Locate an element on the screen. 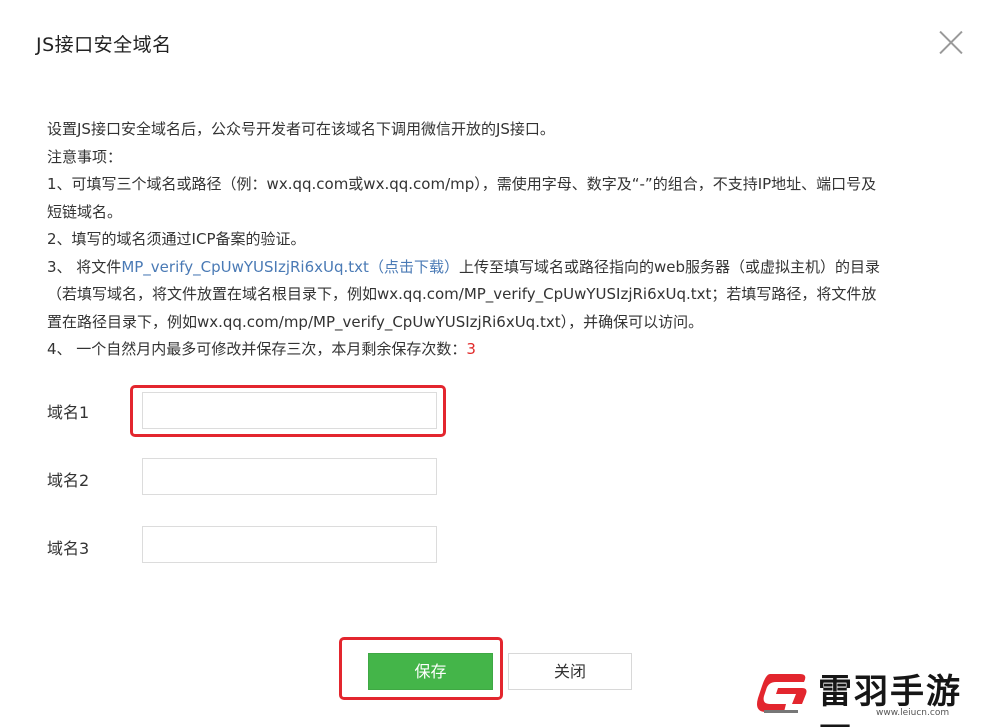  domain2-label: 域名2 is located at coordinates (68, 480).